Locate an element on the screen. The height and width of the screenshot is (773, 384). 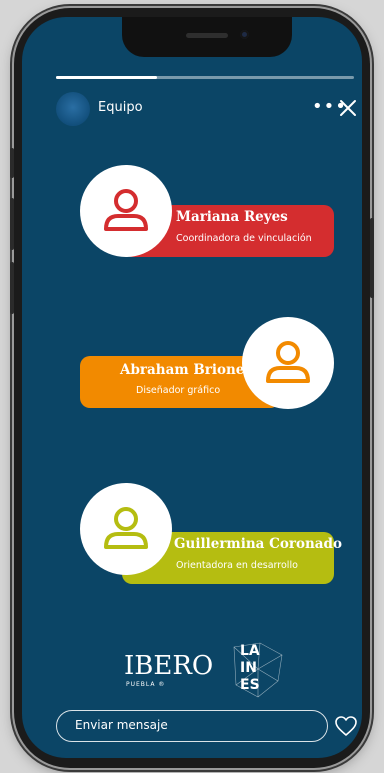
power-button is located at coordinates (372, 258).